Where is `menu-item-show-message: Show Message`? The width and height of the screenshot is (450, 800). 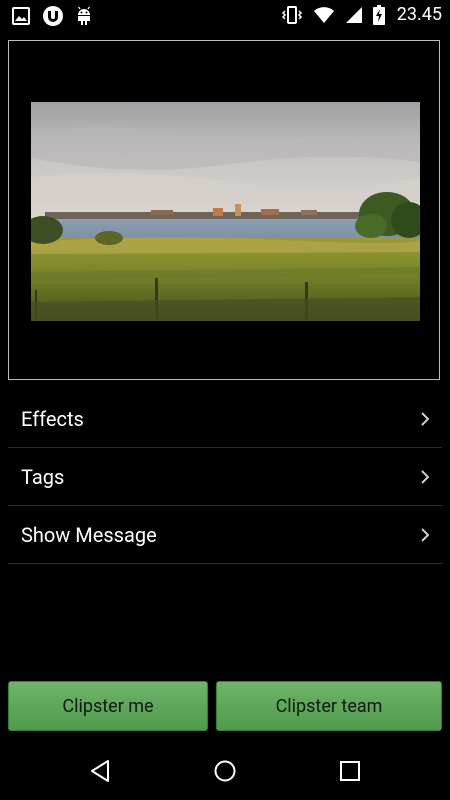
menu-item-show-message: Show Message is located at coordinates (225, 535).